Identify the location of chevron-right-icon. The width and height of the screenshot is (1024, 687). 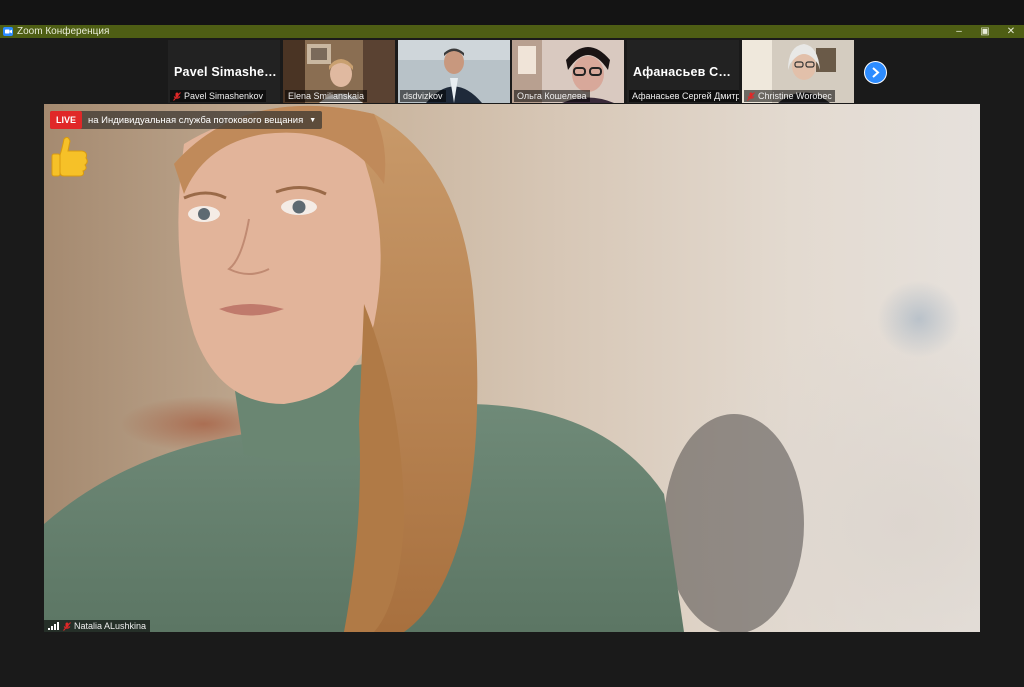
(876, 72).